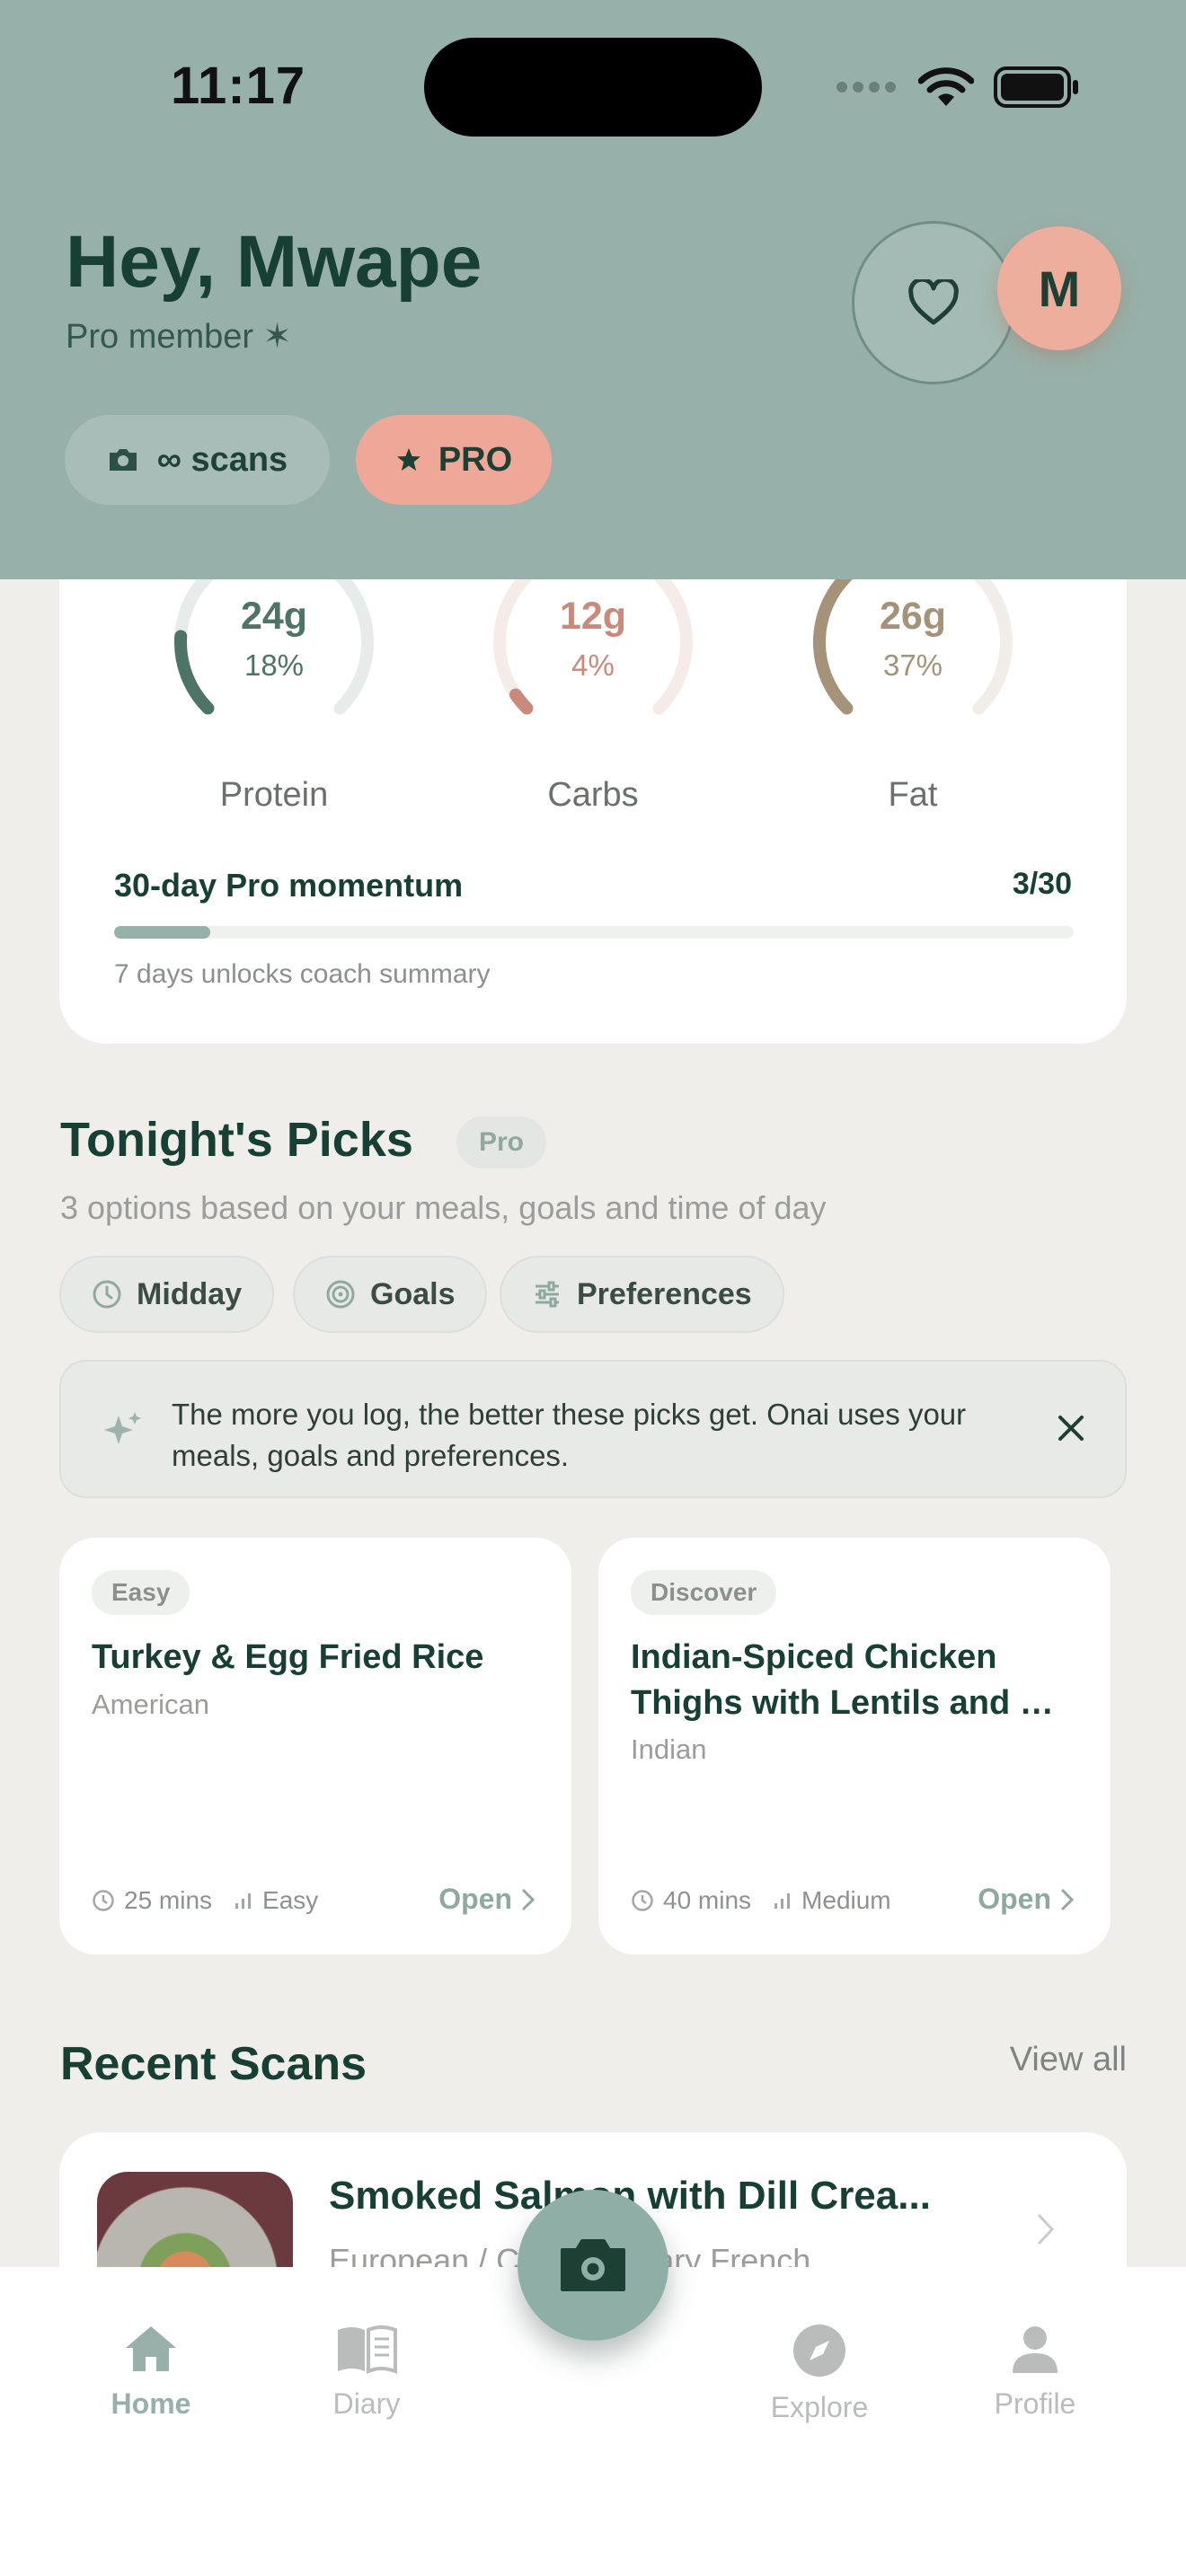 The height and width of the screenshot is (2576, 1186). I want to click on momentum-title: 30-day Pro momentum, so click(289, 885).